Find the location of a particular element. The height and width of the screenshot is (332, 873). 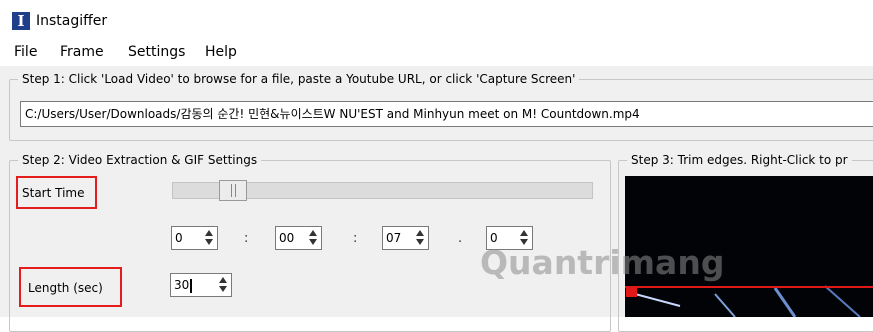

step3-legend: Step 3: Trim edges. Right-Click to pr is located at coordinates (739, 160).